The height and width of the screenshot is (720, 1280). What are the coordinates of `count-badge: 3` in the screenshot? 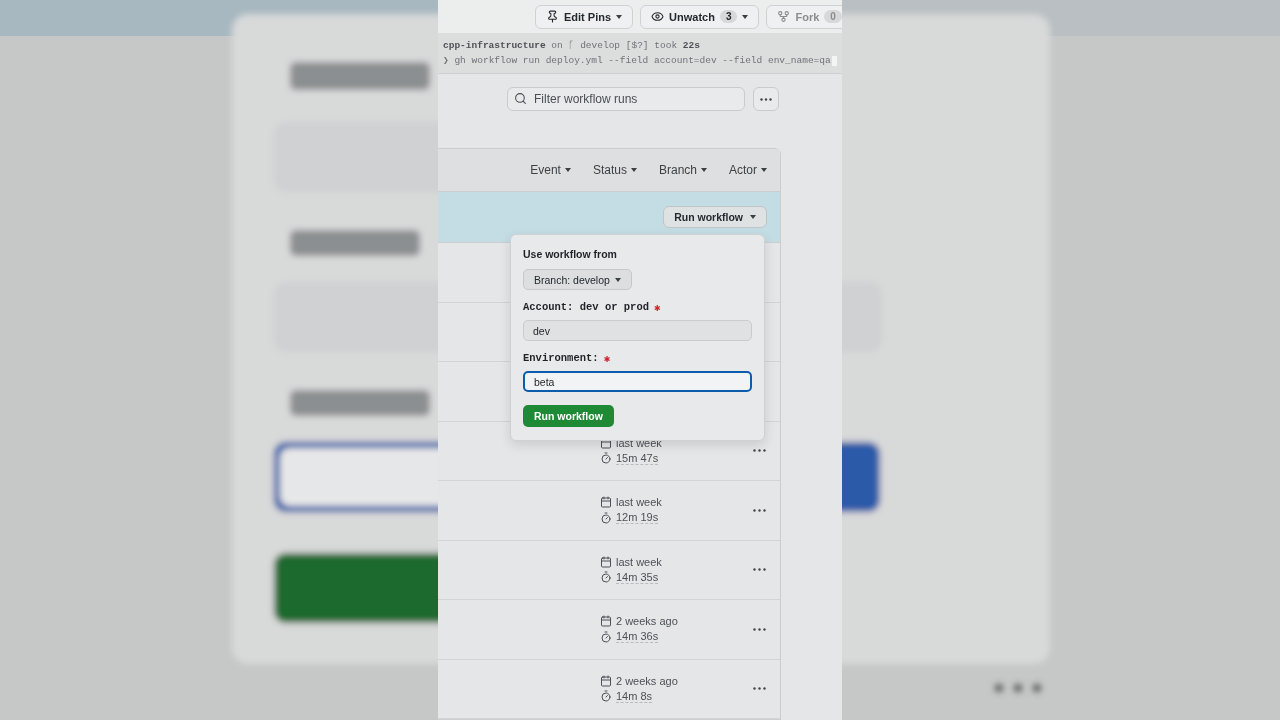 It's located at (728, 17).